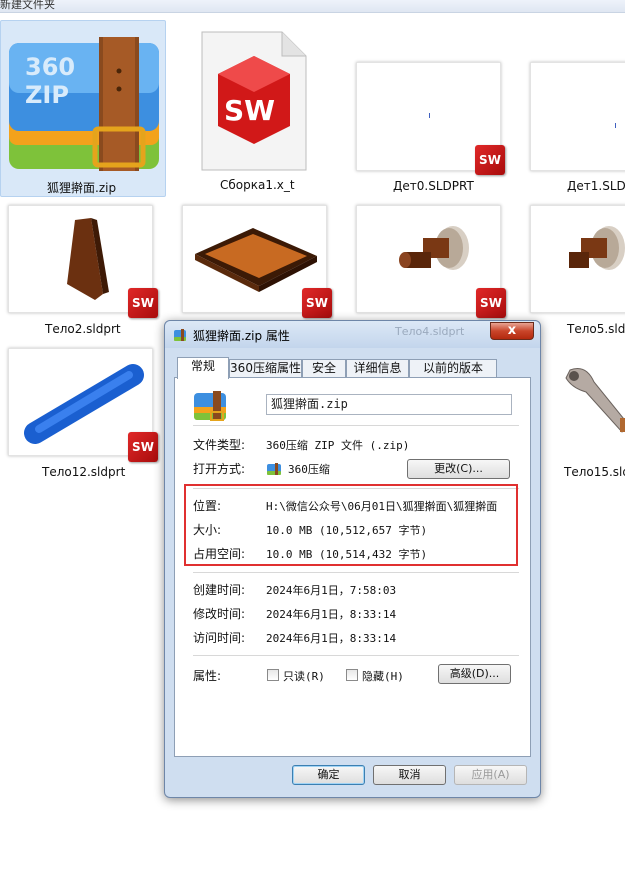 This screenshot has height=890, width=625. I want to click on 360zip-app-icon, so click(274, 469).